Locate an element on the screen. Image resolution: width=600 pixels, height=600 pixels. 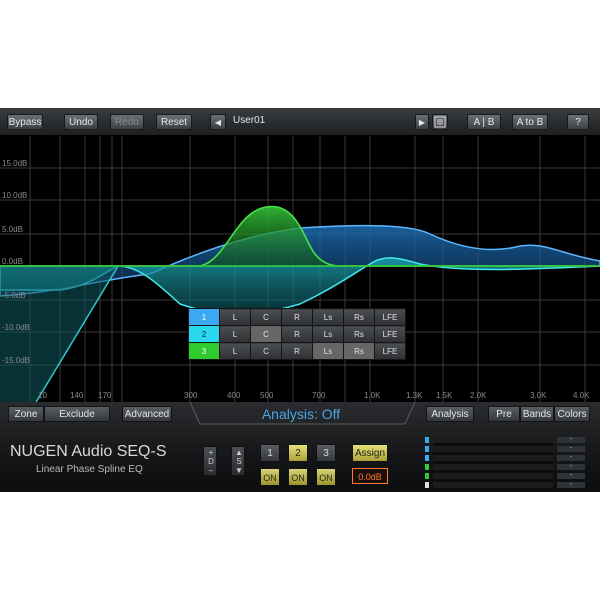
band-3-button: 3 is located at coordinates (326, 453).